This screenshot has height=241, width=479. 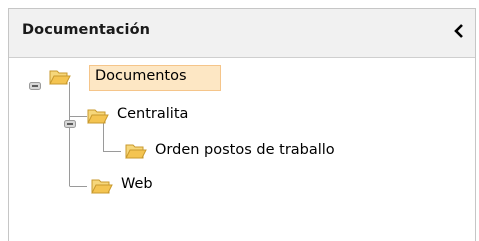 What do you see at coordinates (86, 30) in the screenshot?
I see `panel-title: Documentación` at bounding box center [86, 30].